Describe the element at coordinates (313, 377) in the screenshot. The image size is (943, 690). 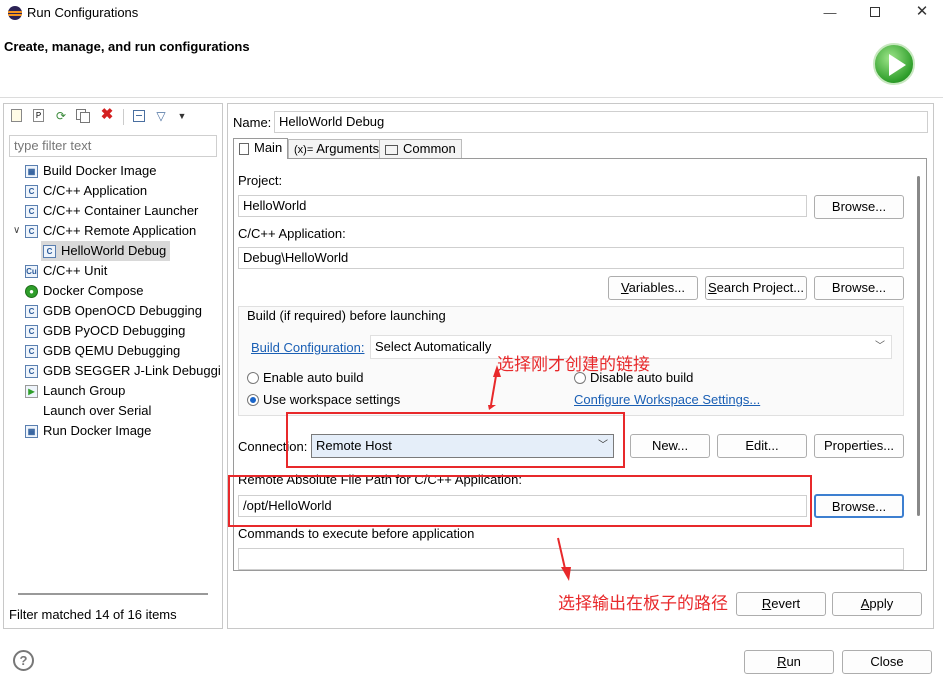
I see `enable-auto-label: Enable auto build` at that location.